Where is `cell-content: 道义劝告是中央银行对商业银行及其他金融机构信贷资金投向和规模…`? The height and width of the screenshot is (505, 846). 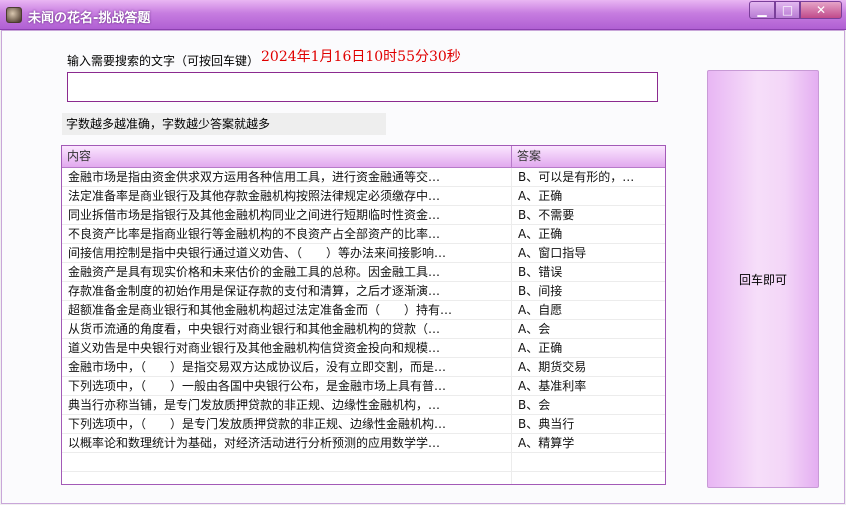 cell-content: 道义劝告是中央银行对商业银行及其他金融机构信贷资金投向和规模… is located at coordinates (287, 348).